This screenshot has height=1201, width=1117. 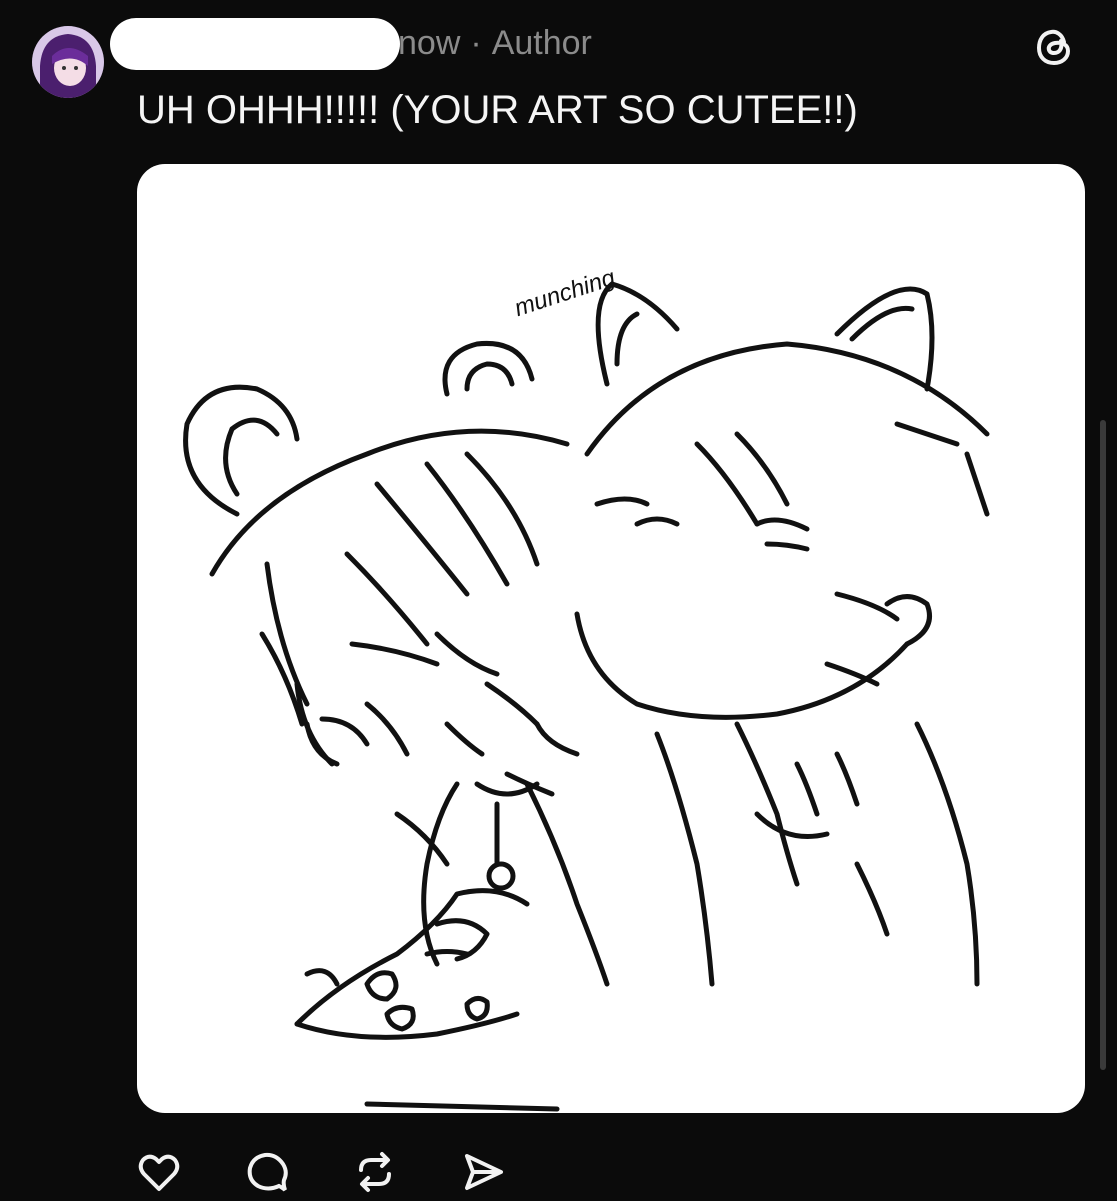 I want to click on author-badge: Author, so click(x=541, y=43).